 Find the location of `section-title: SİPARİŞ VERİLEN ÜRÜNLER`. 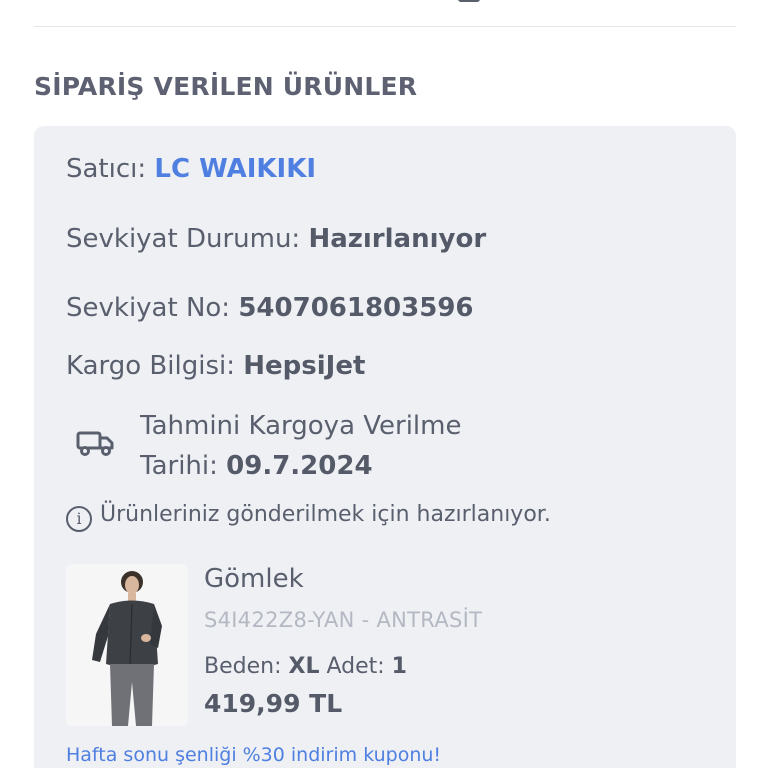

section-title: SİPARİŞ VERİLEN ÜRÜNLER is located at coordinates (226, 86).